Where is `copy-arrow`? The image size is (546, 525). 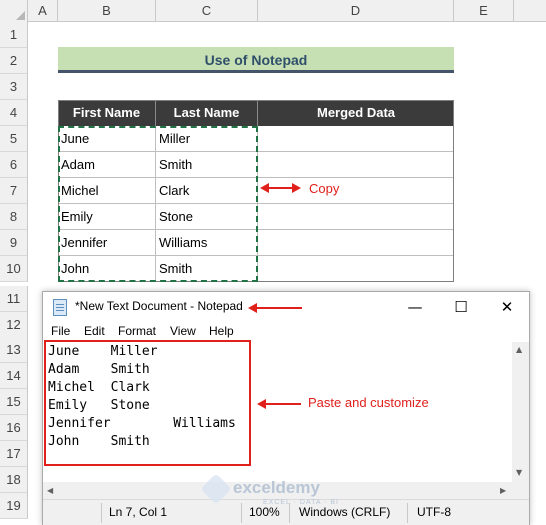 copy-arrow is located at coordinates (280, 188).